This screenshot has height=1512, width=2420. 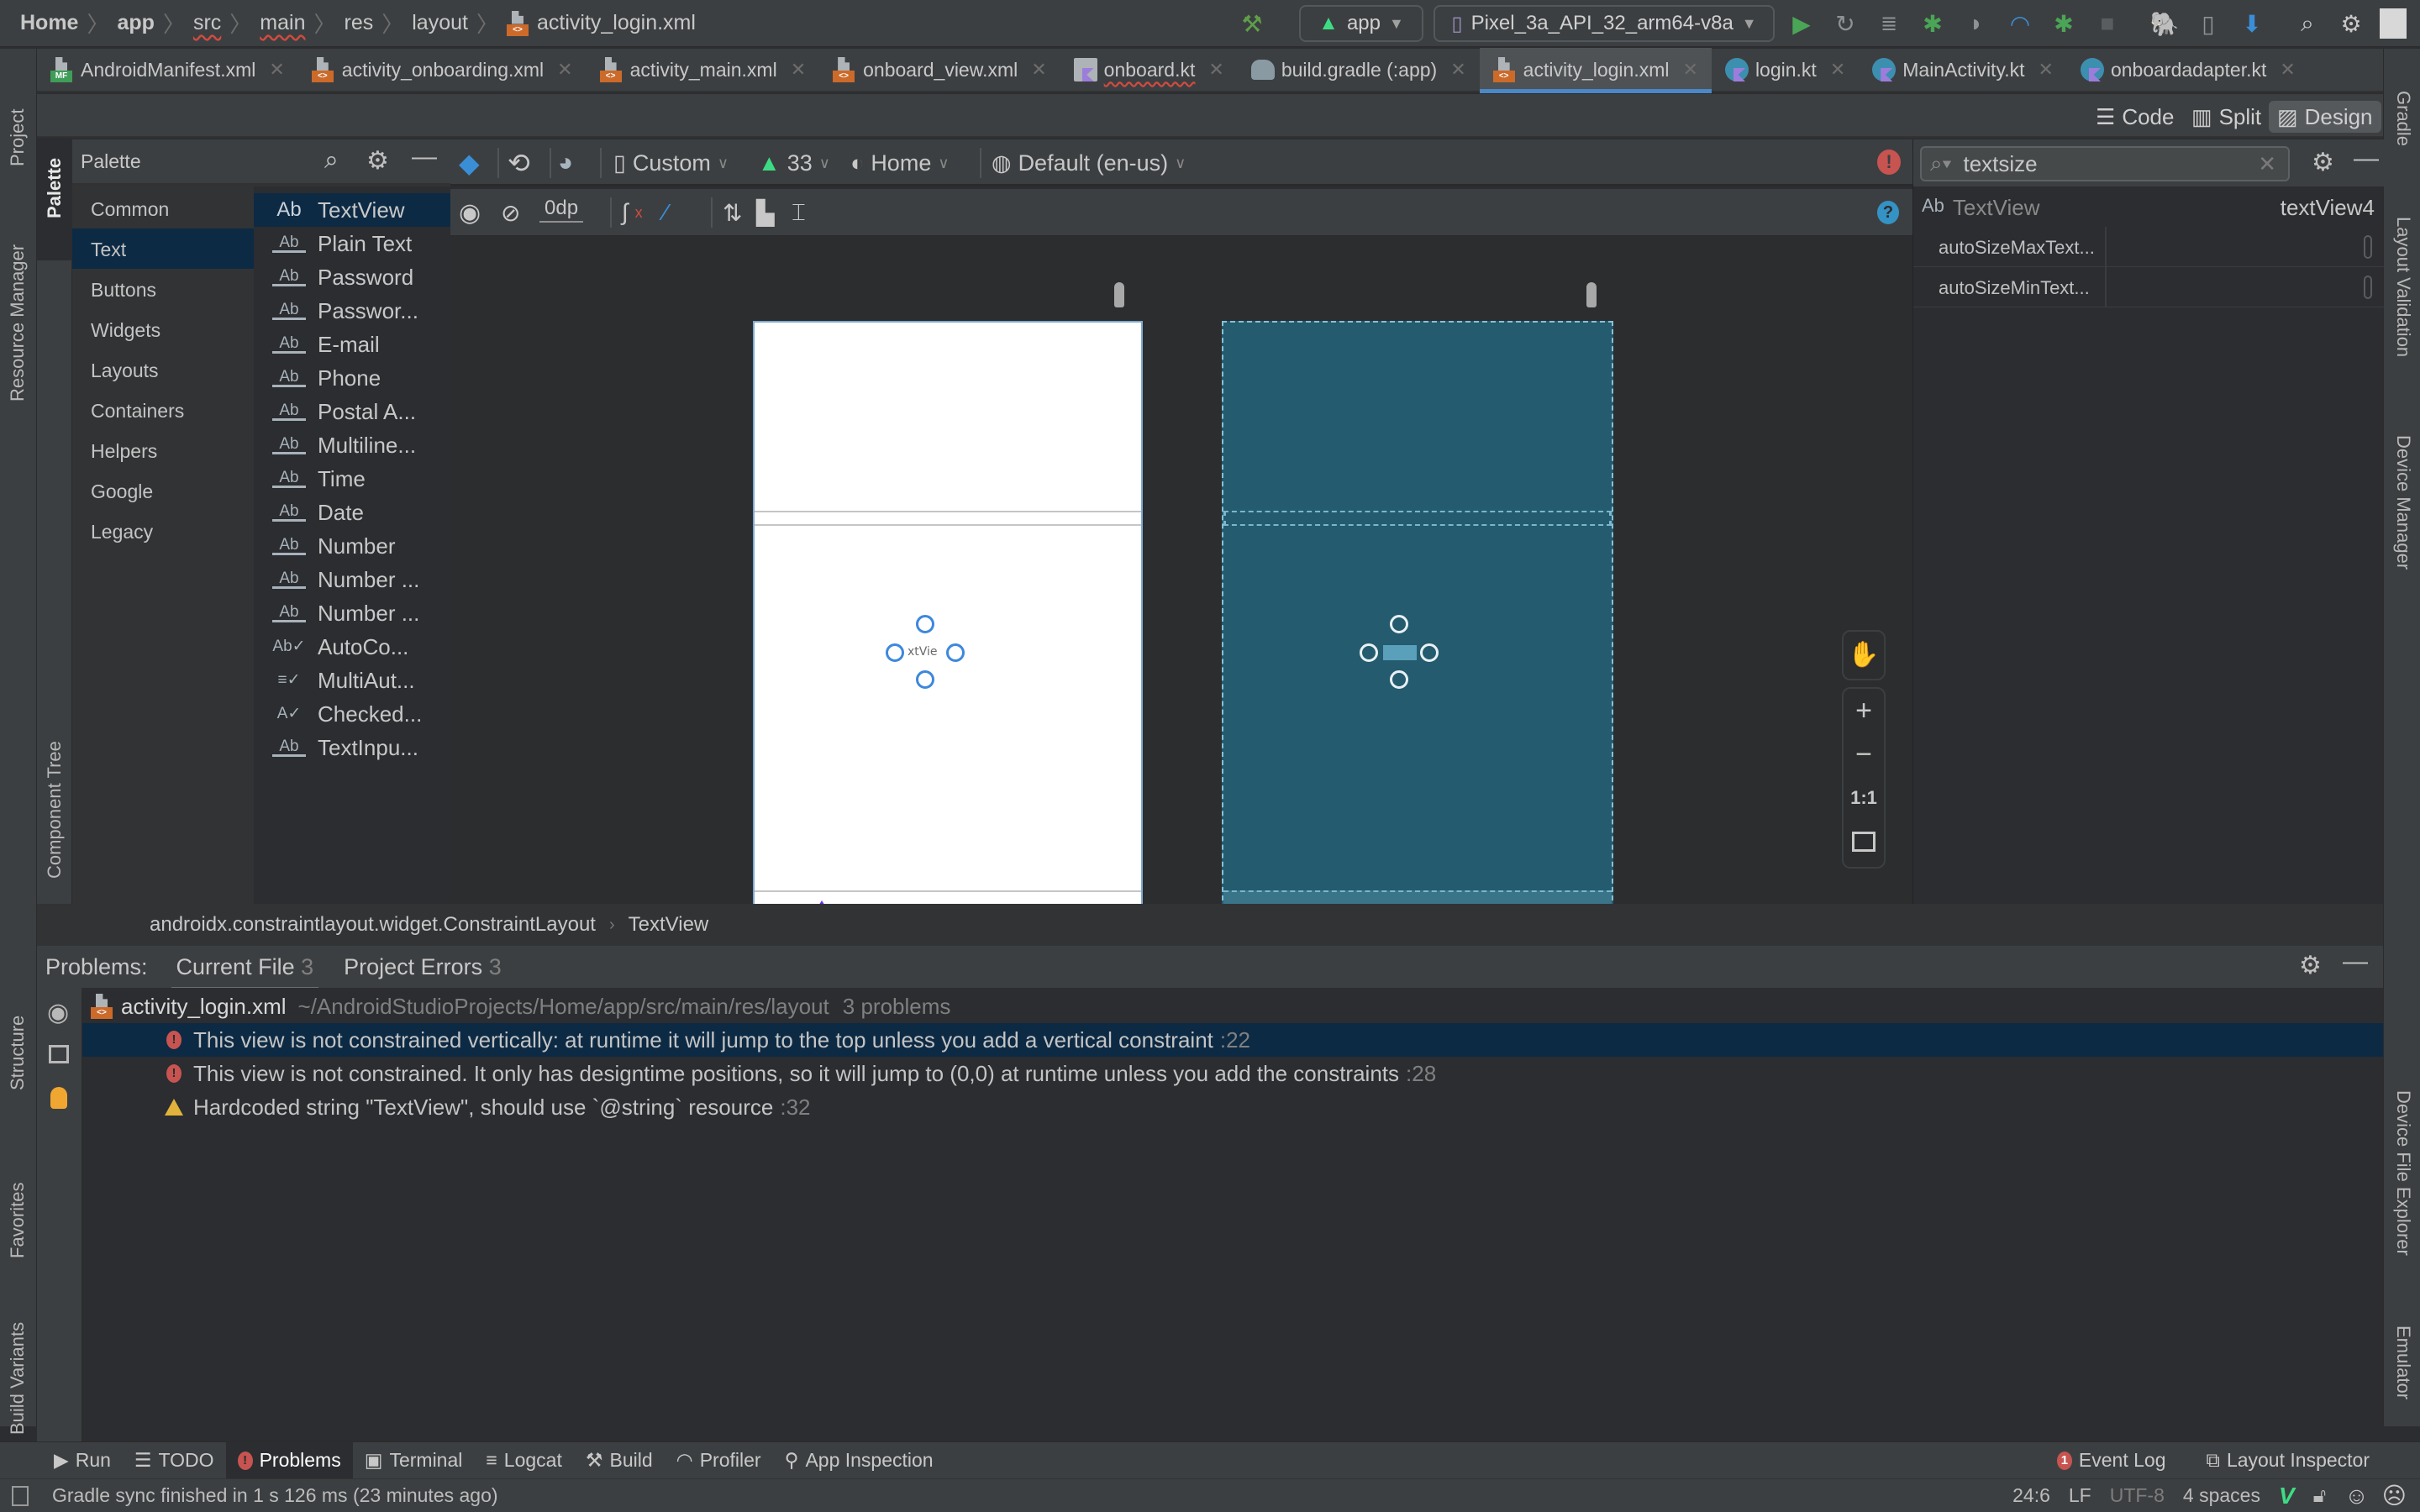 What do you see at coordinates (1864, 798) in the screenshot?
I see `actual-size-button: 1:1` at bounding box center [1864, 798].